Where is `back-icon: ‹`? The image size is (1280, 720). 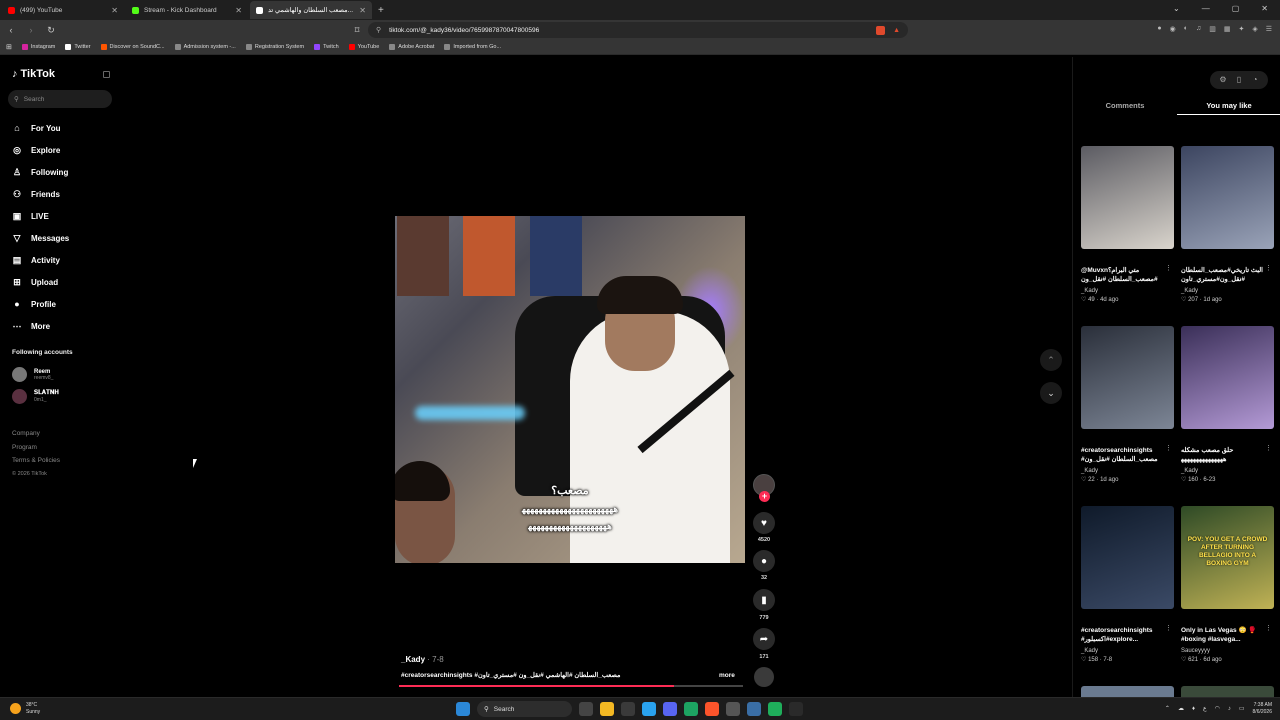
back-icon: ‹ is located at coordinates (11, 30).